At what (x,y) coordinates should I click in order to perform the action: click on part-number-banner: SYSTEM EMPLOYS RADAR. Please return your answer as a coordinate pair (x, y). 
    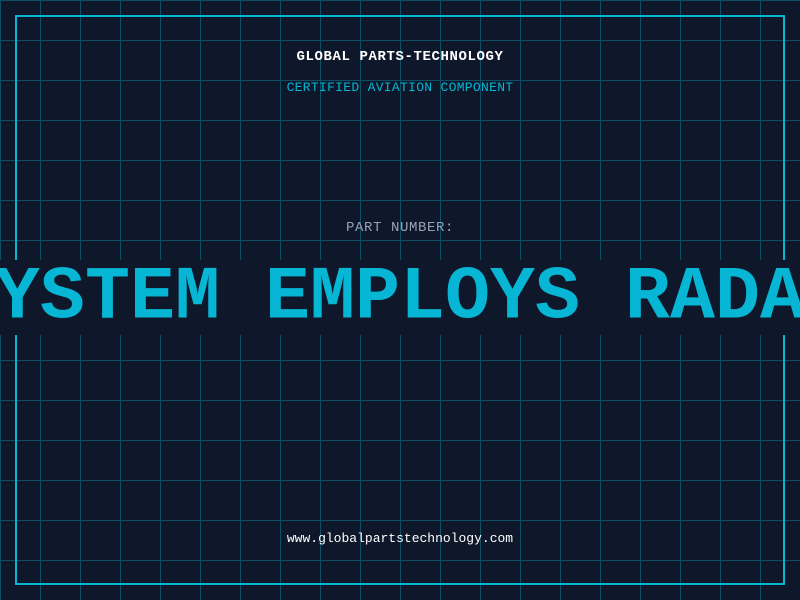
    Looking at the image, I should click on (400, 297).